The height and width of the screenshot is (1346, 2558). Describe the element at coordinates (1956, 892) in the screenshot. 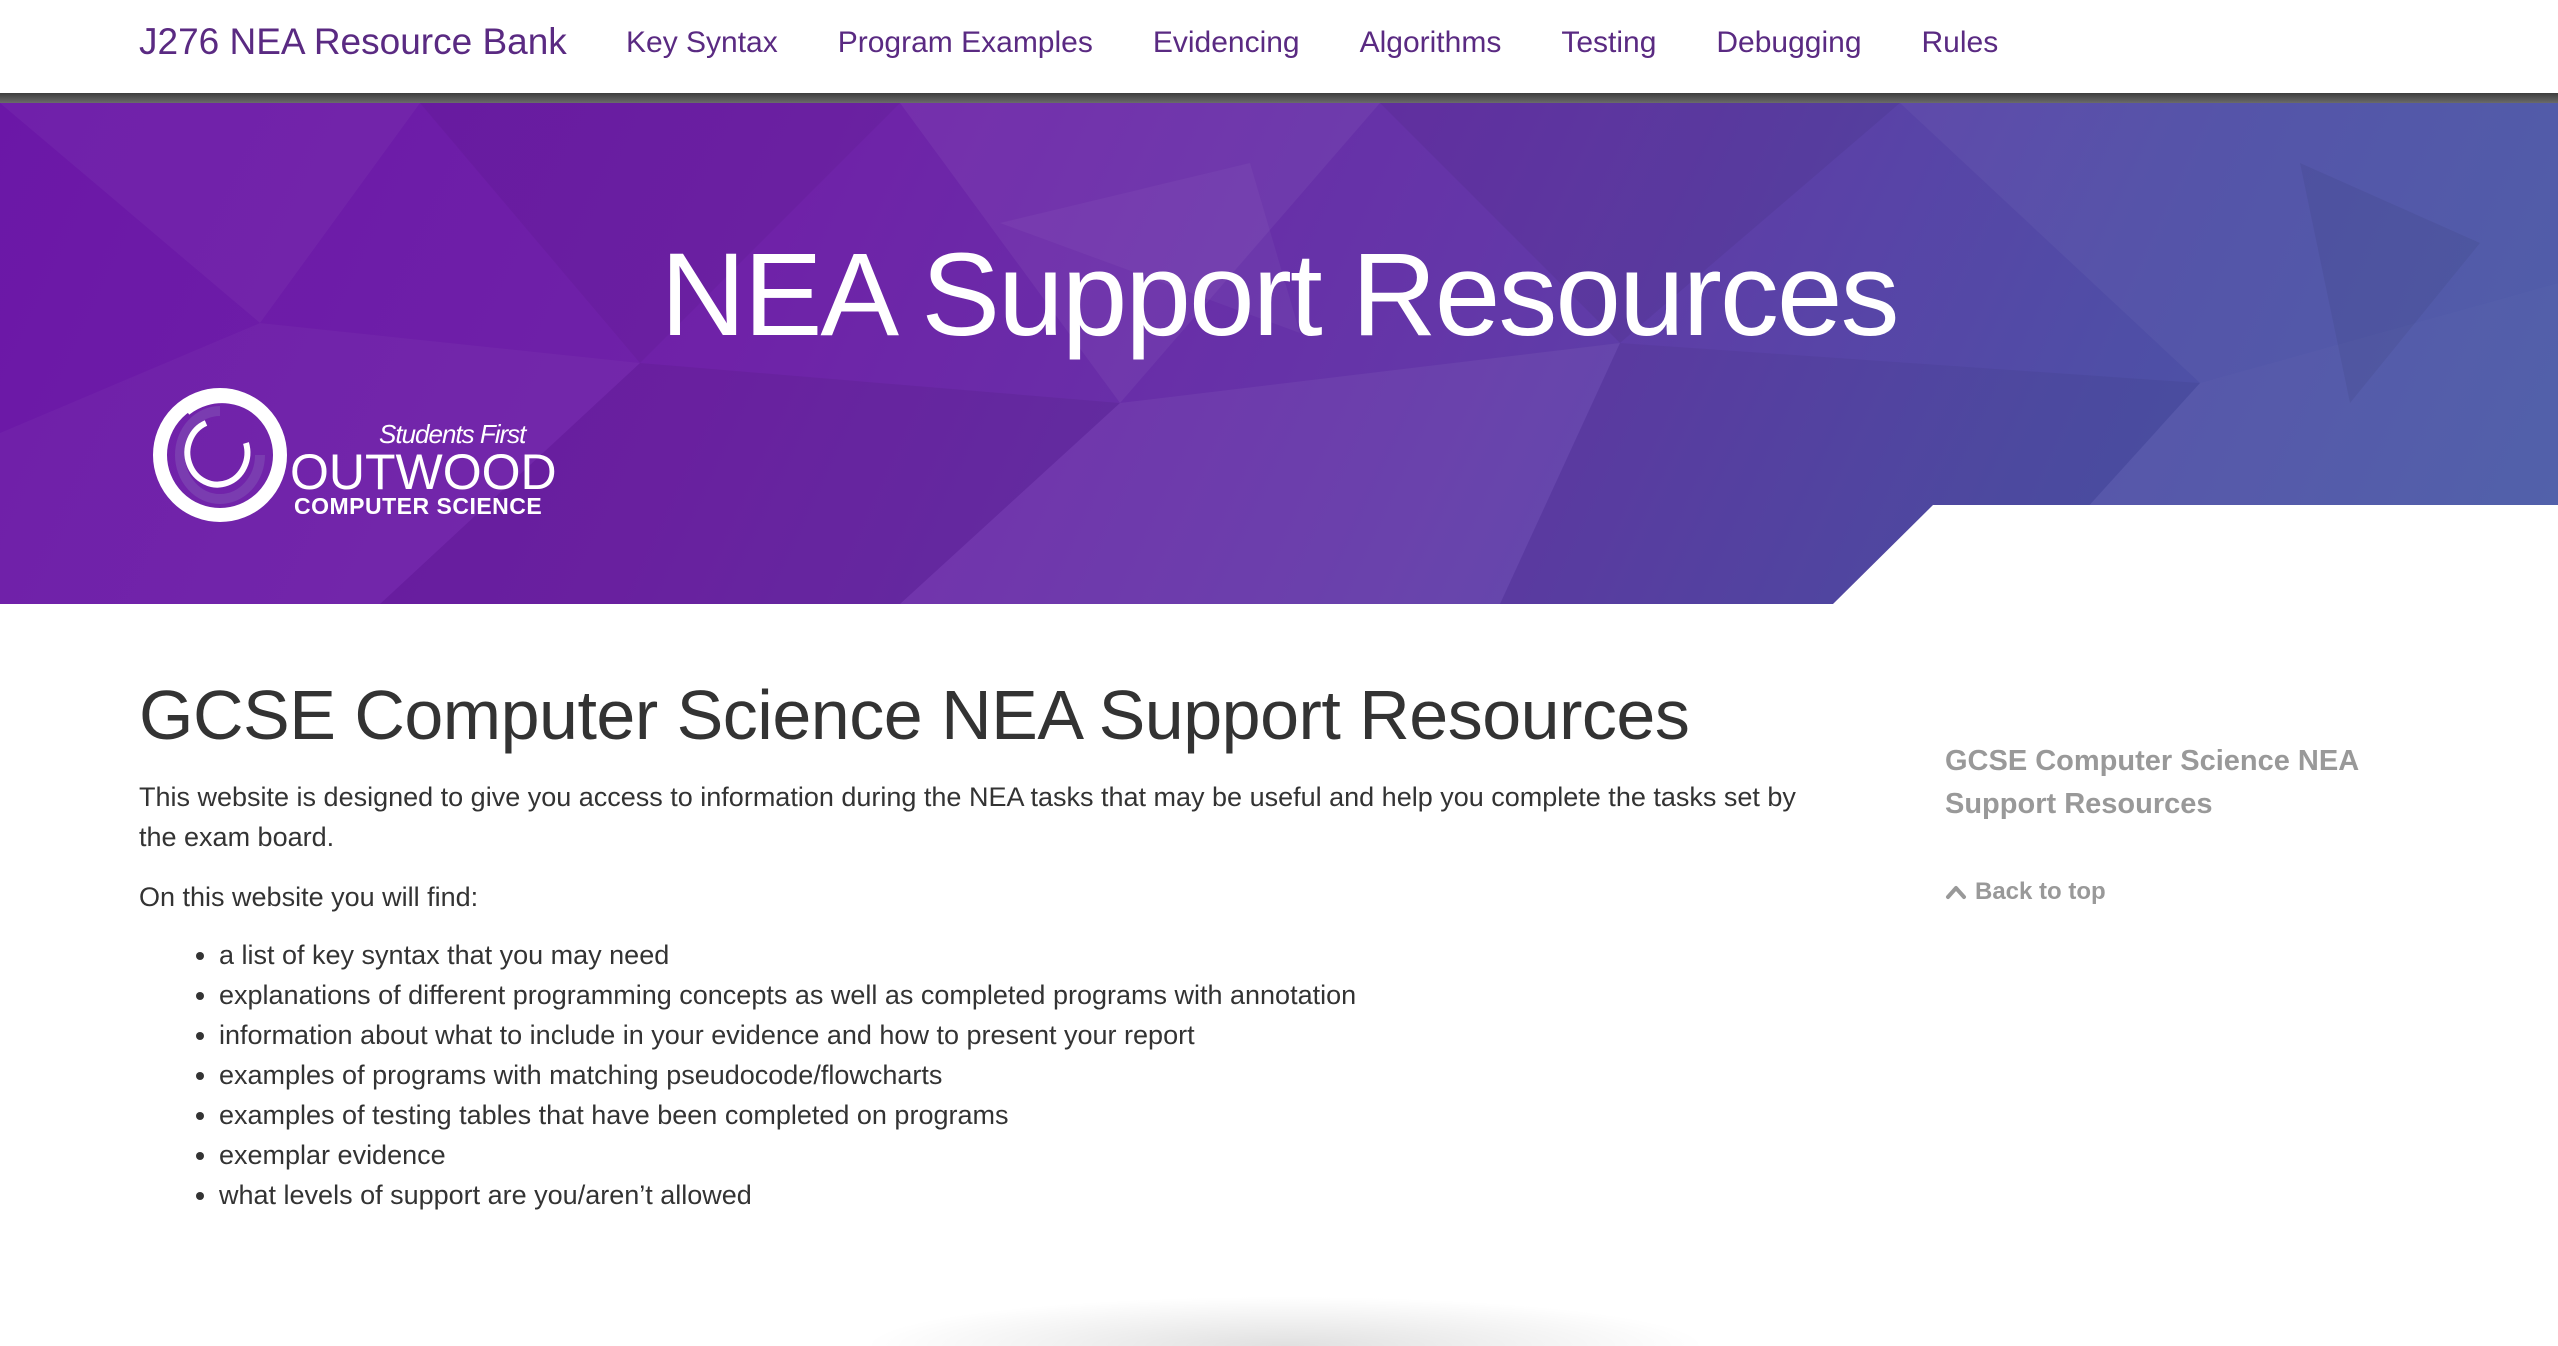

I see `chevron-up-icon` at that location.